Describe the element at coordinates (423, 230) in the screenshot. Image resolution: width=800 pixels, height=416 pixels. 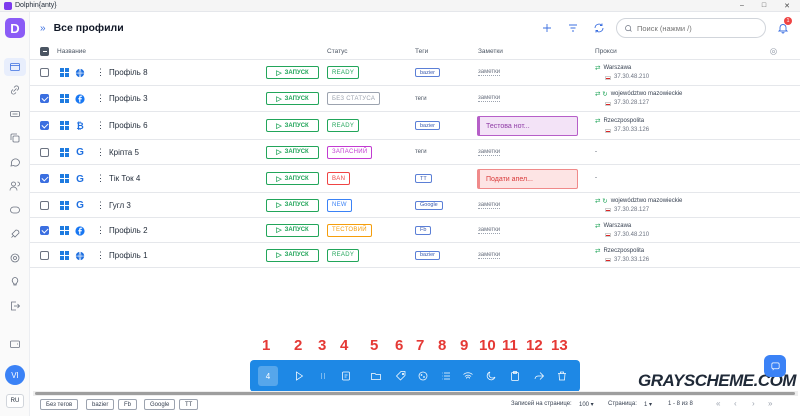
I see `tag-chip: Fb` at that location.